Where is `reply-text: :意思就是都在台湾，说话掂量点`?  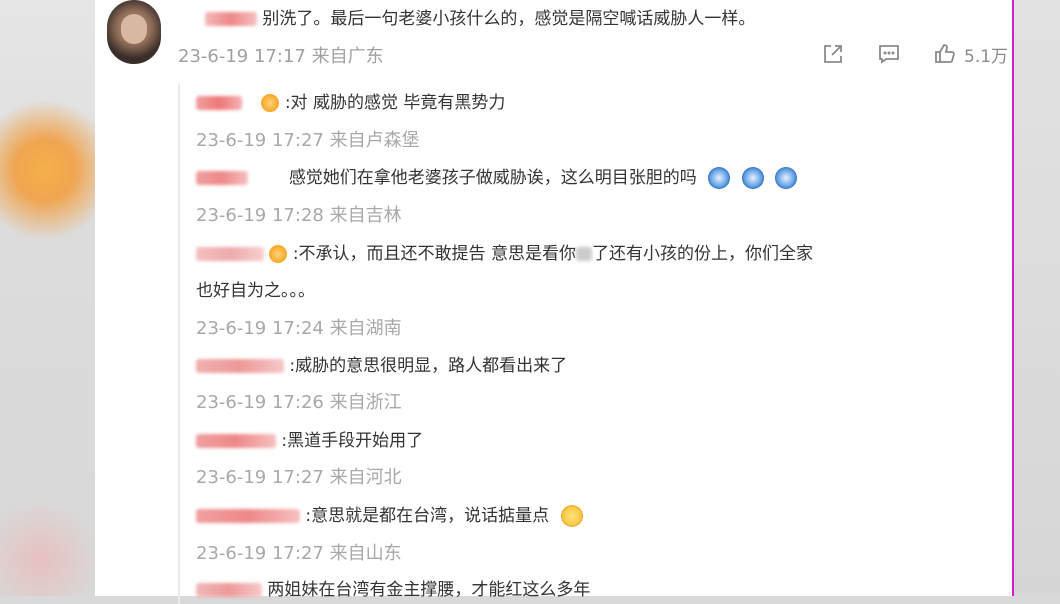 reply-text: :意思就是都在台湾，说话掂量点 is located at coordinates (427, 516).